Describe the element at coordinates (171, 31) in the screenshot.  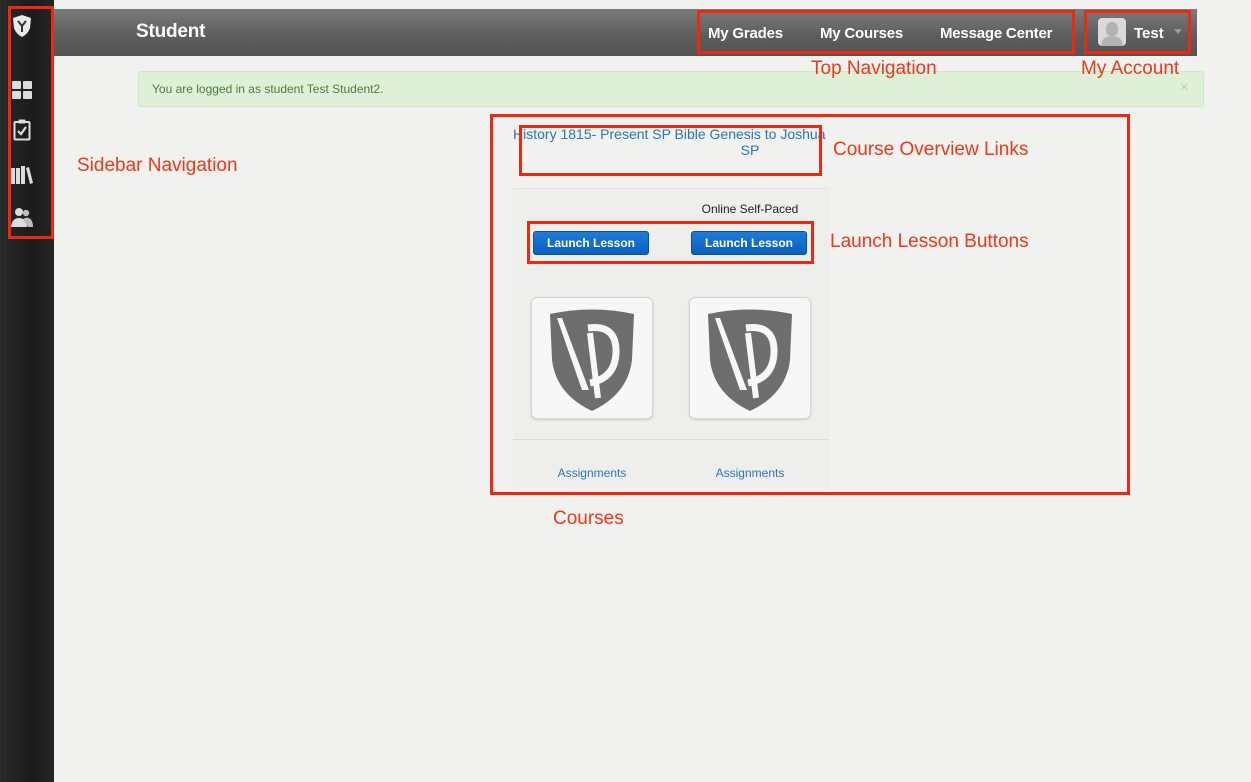
I see `app-title: Student` at that location.